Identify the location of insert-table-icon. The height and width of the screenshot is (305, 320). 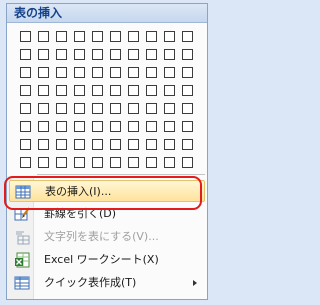
(23, 192).